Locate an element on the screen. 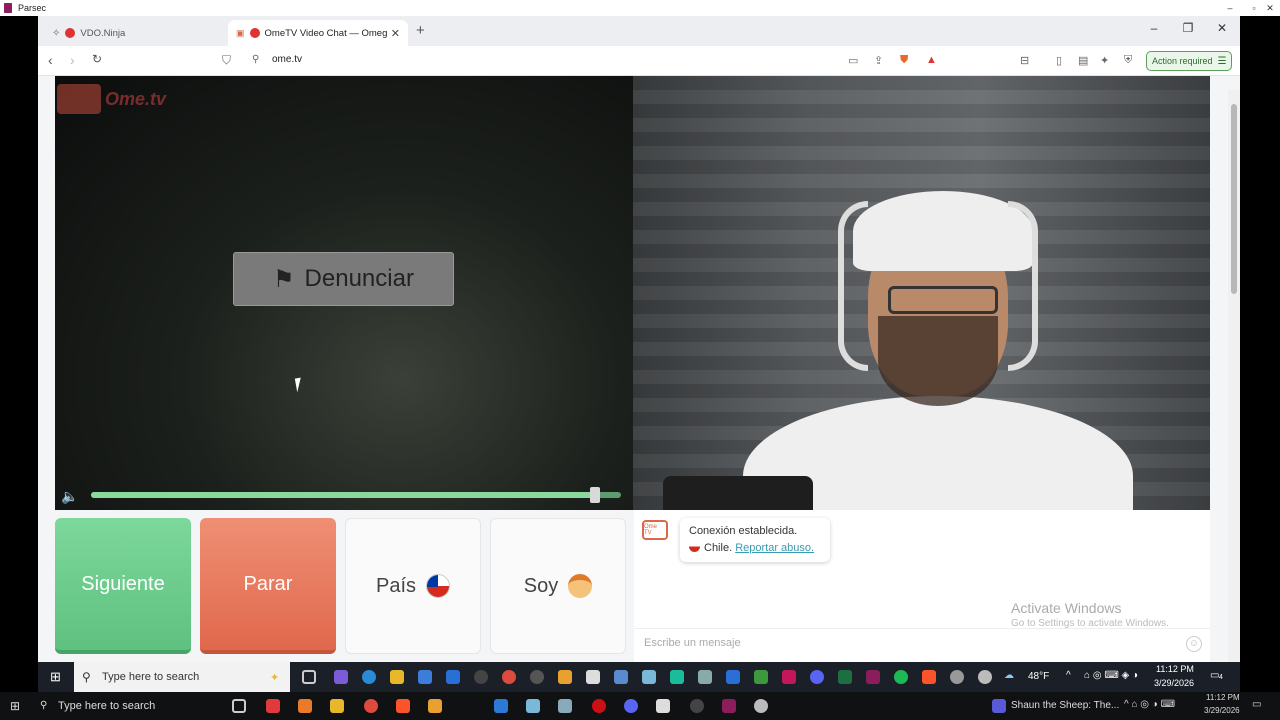 Image resolution: width=1280 pixels, height=720 pixels. forward-icon: › is located at coordinates (72, 60).